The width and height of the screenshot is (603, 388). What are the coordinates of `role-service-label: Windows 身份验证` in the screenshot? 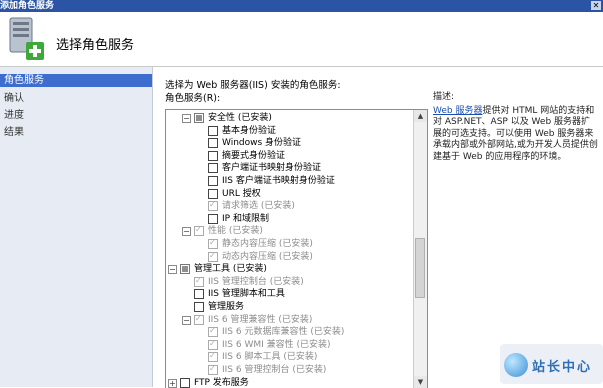 It's located at (262, 143).